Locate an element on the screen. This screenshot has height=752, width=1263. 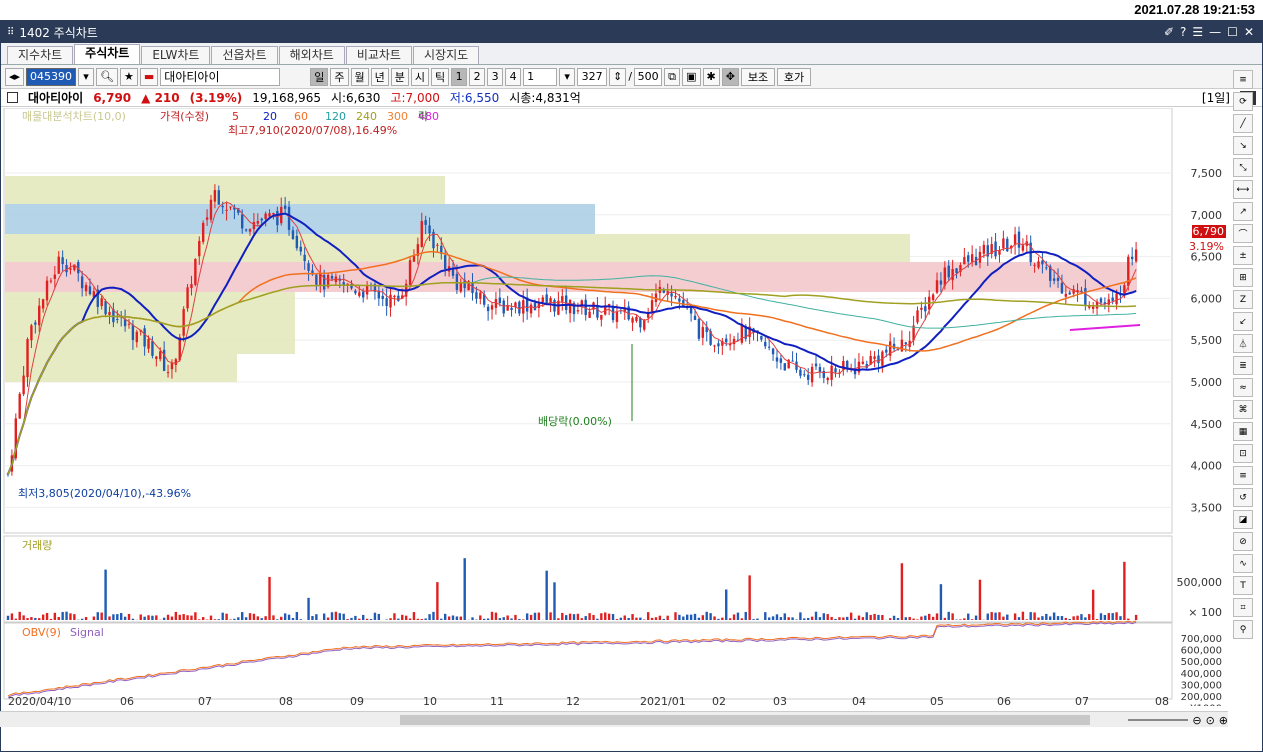
num-4-button: 4 is located at coordinates (513, 76).